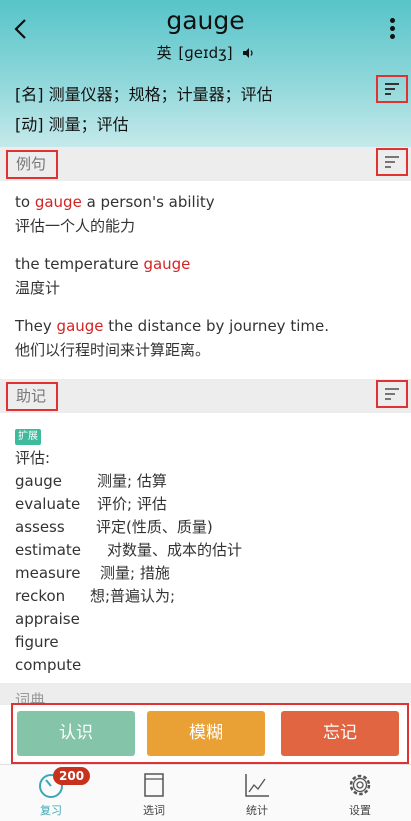 The width and height of the screenshot is (411, 821). Describe the element at coordinates (144, 110) in the screenshot. I see `definitions: [名] 测量仪器；规格；计量器；评估 [动] 测量；评估` at that location.